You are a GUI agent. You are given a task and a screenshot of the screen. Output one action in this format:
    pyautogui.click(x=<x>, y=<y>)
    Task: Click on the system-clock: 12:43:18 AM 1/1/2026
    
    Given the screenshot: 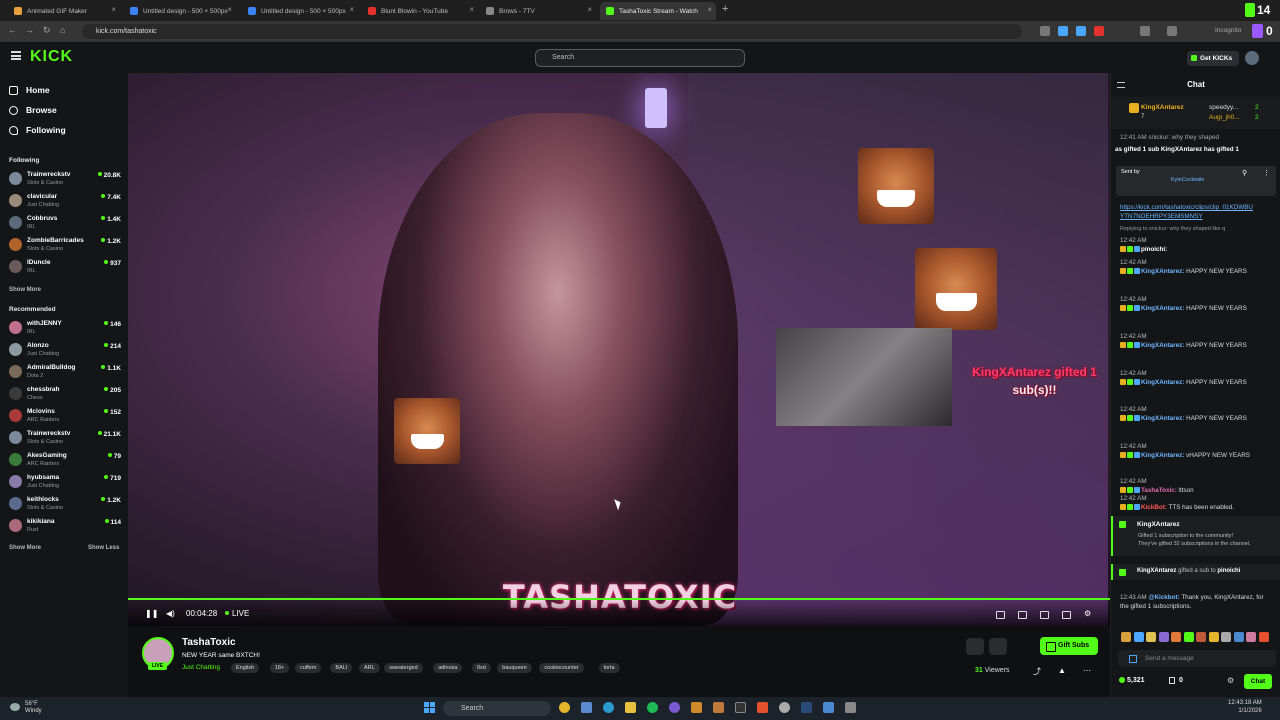 What is the action you would take?
    pyautogui.click(x=1245, y=708)
    